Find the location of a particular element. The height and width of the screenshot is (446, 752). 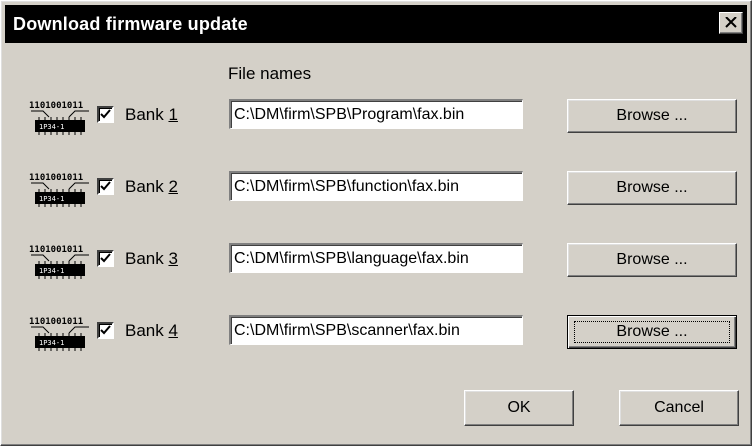

close-button is located at coordinates (731, 23).